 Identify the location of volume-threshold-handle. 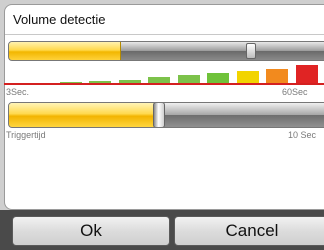
(251, 51).